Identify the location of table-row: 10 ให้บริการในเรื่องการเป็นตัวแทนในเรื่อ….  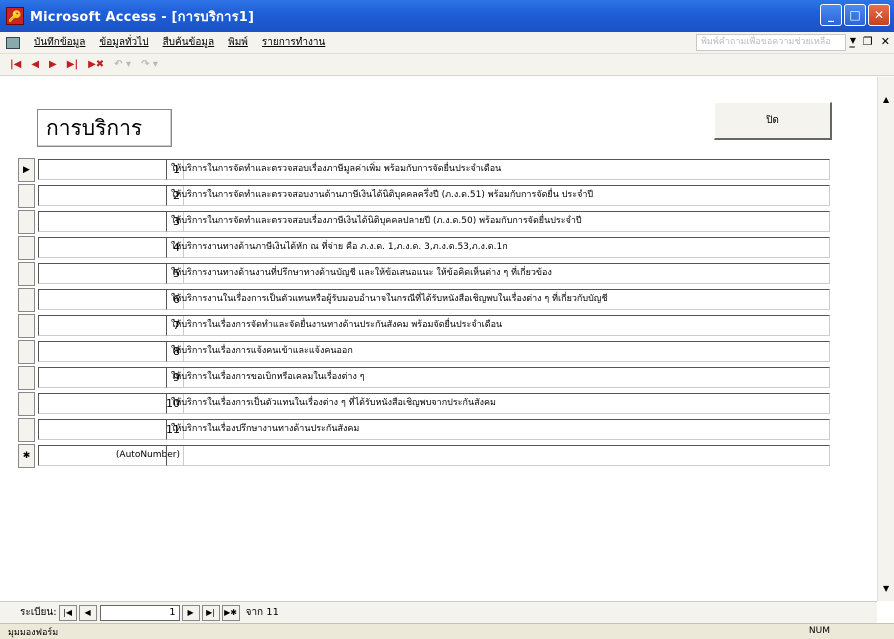
(428, 405).